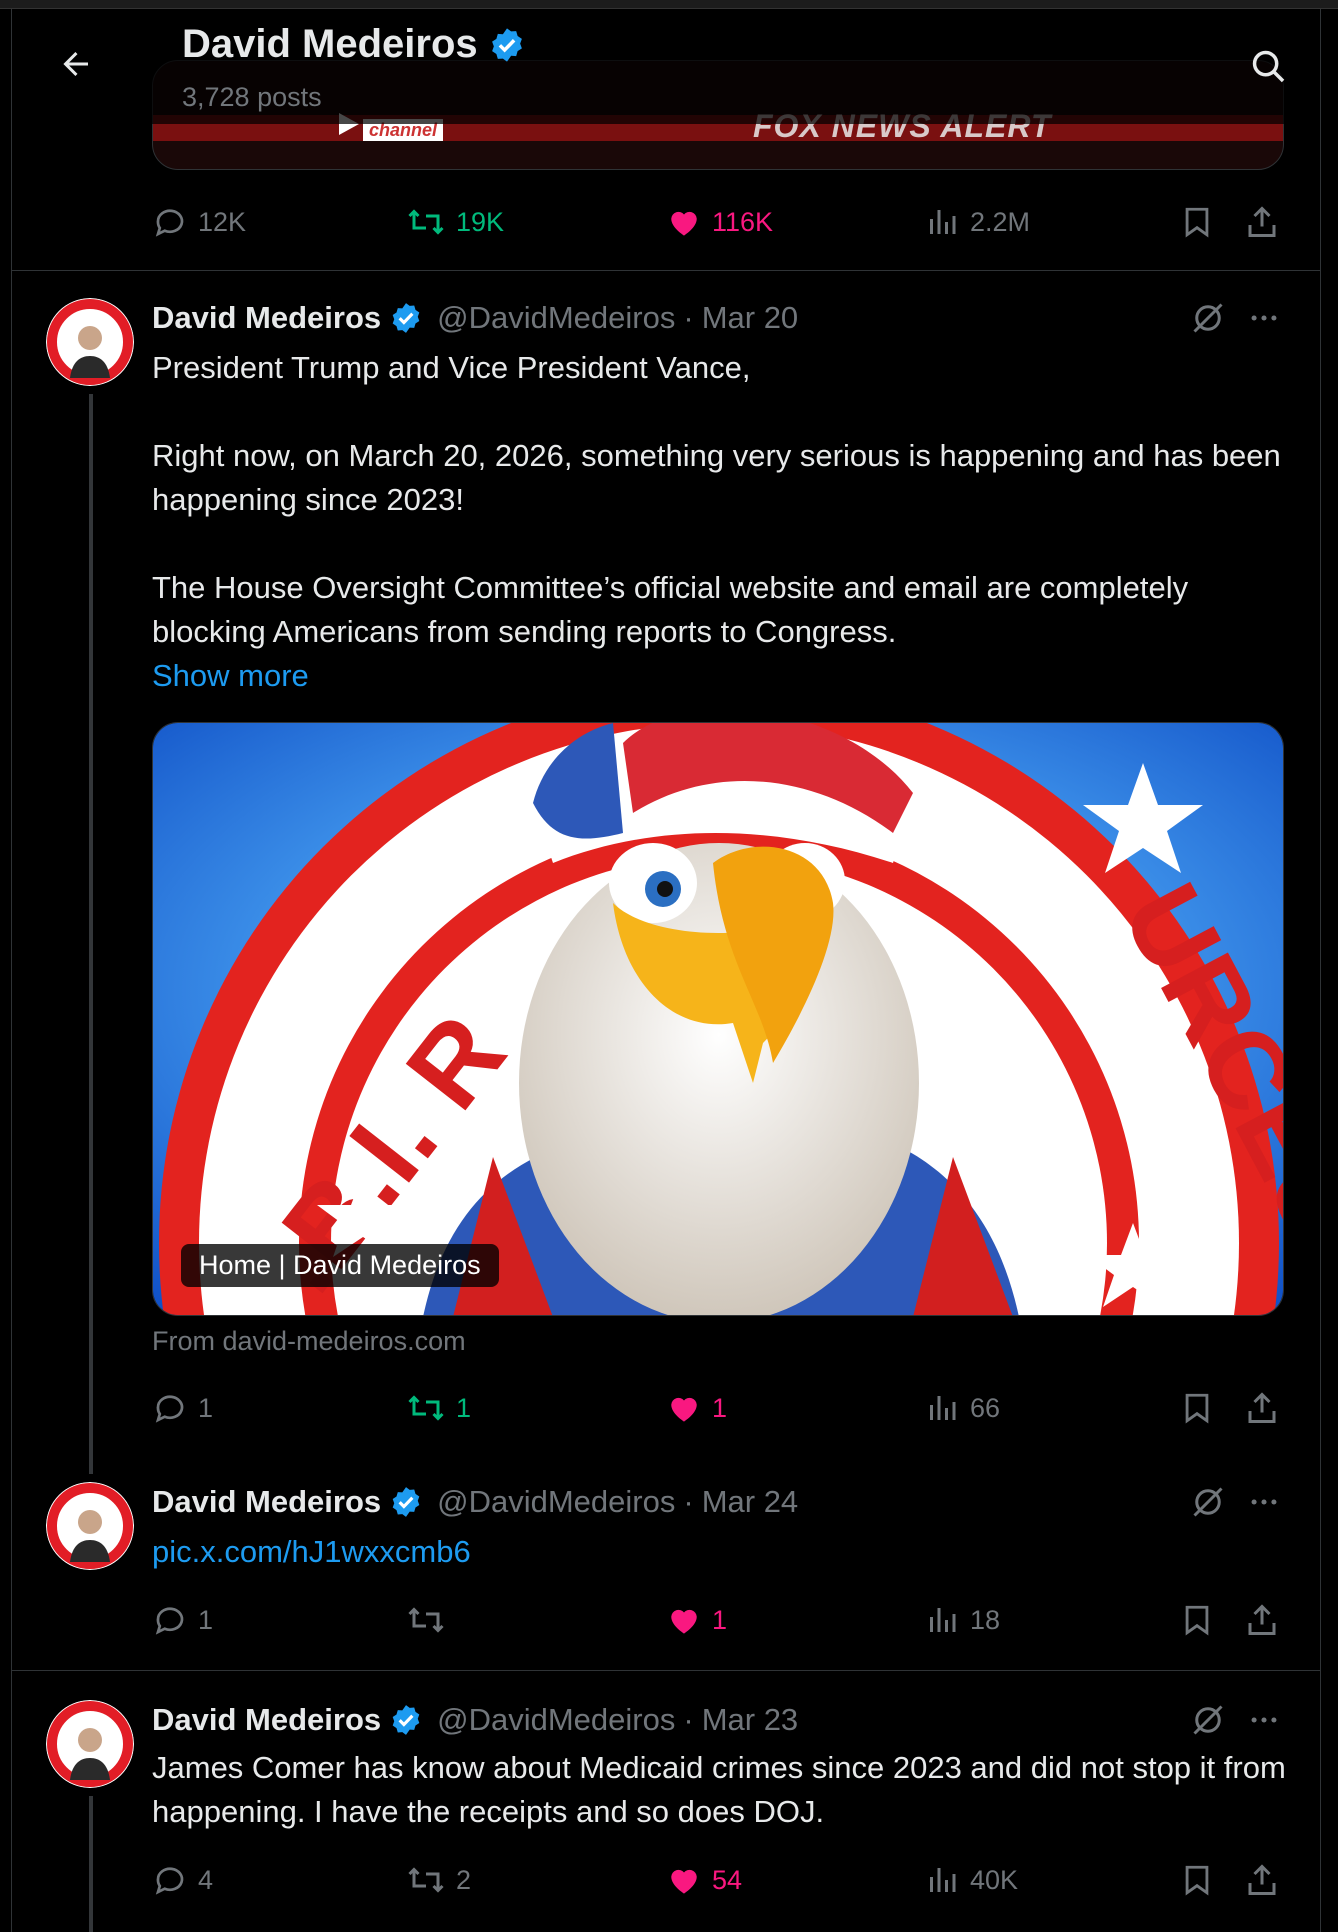 Image resolution: width=1338 pixels, height=1932 pixels. What do you see at coordinates (91, 934) in the screenshot?
I see `thread-line` at bounding box center [91, 934].